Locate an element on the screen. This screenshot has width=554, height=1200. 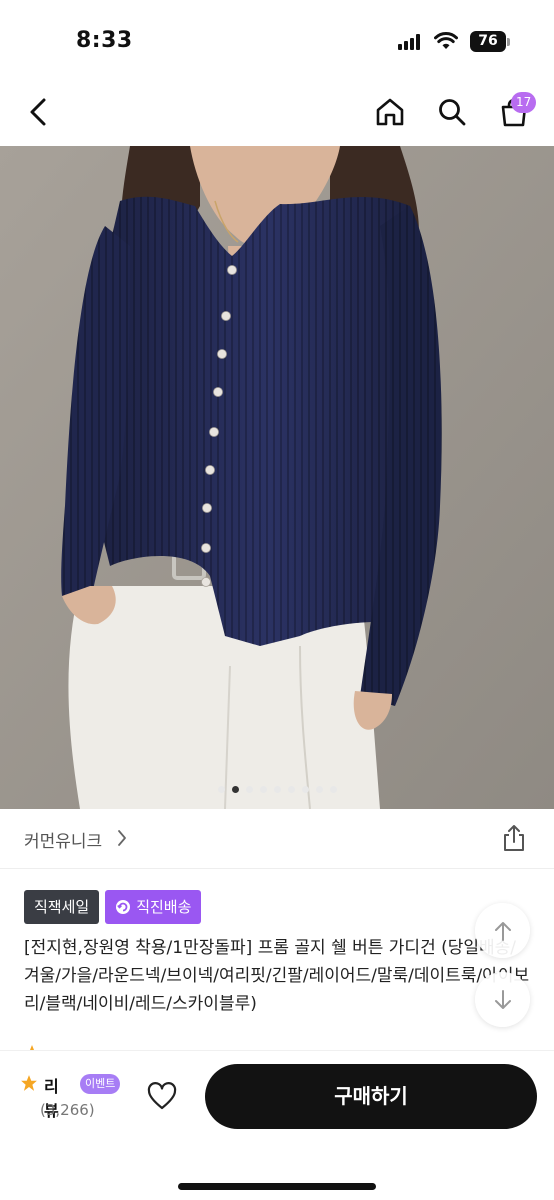
scroll-up-button is located at coordinates (502, 930).